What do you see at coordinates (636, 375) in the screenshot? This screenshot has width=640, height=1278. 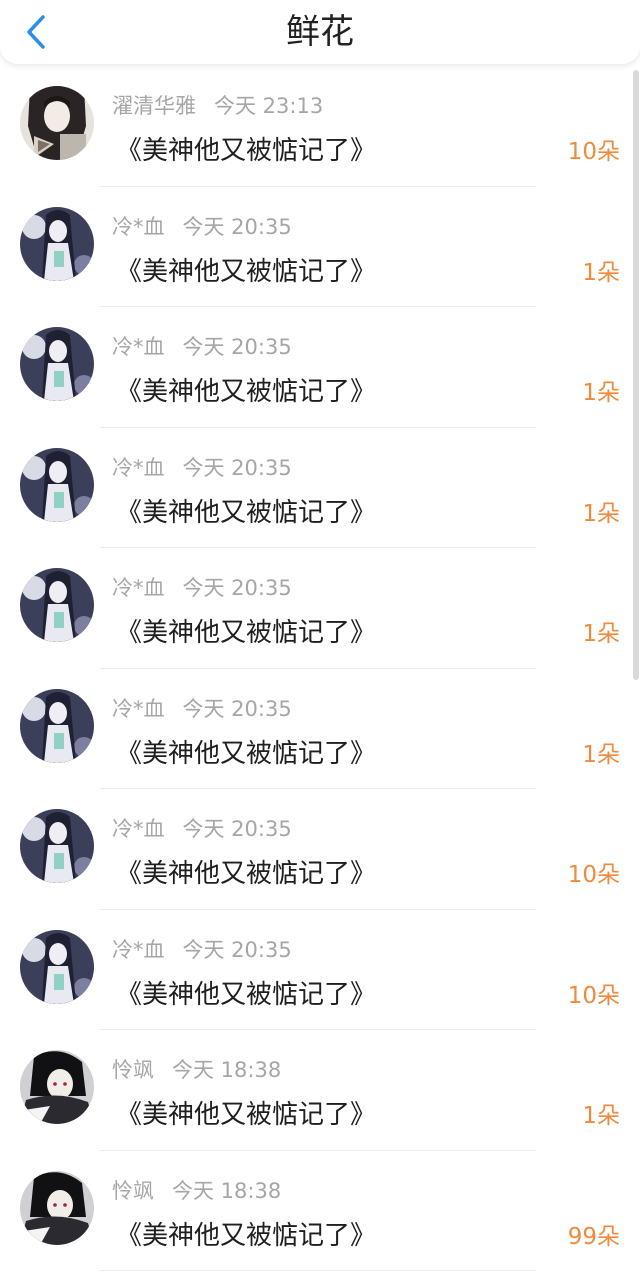 I see `scrollbar-thumb` at bounding box center [636, 375].